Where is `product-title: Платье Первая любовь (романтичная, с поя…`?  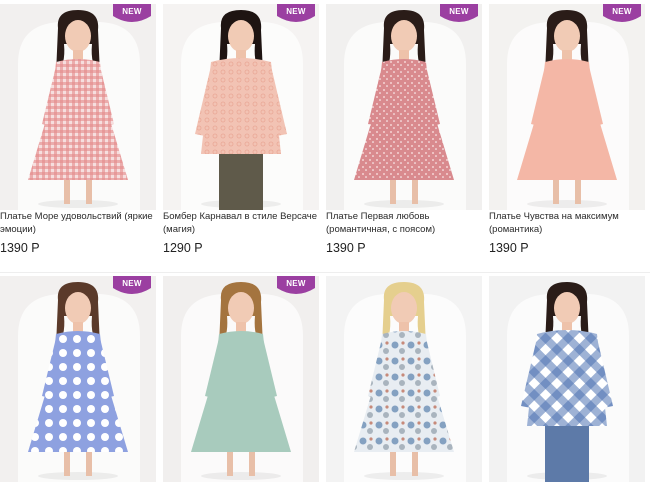 product-title: Платье Первая любовь (романтичная, с поя… is located at coordinates (404, 223).